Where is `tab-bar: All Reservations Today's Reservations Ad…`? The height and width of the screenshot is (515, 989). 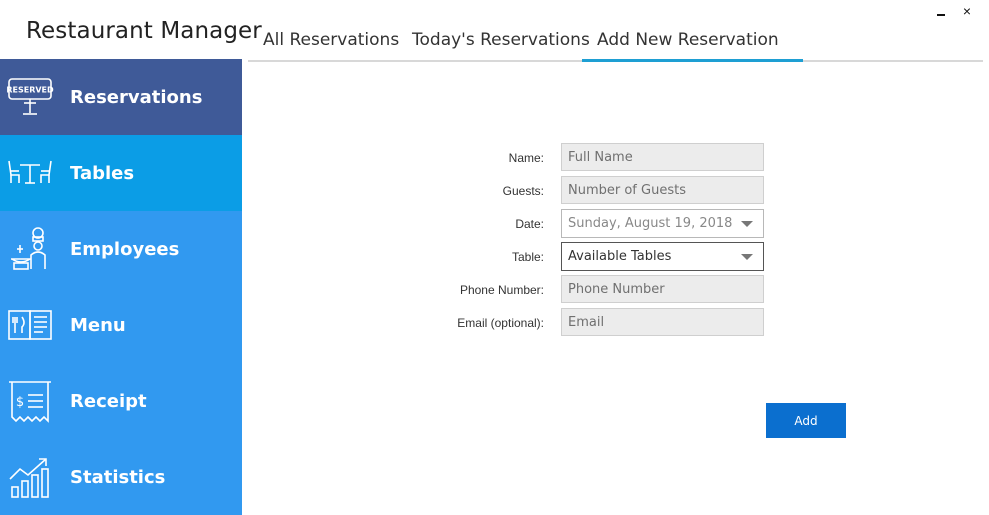 tab-bar: All Reservations Today's Reservations Ad… is located at coordinates (615, 43).